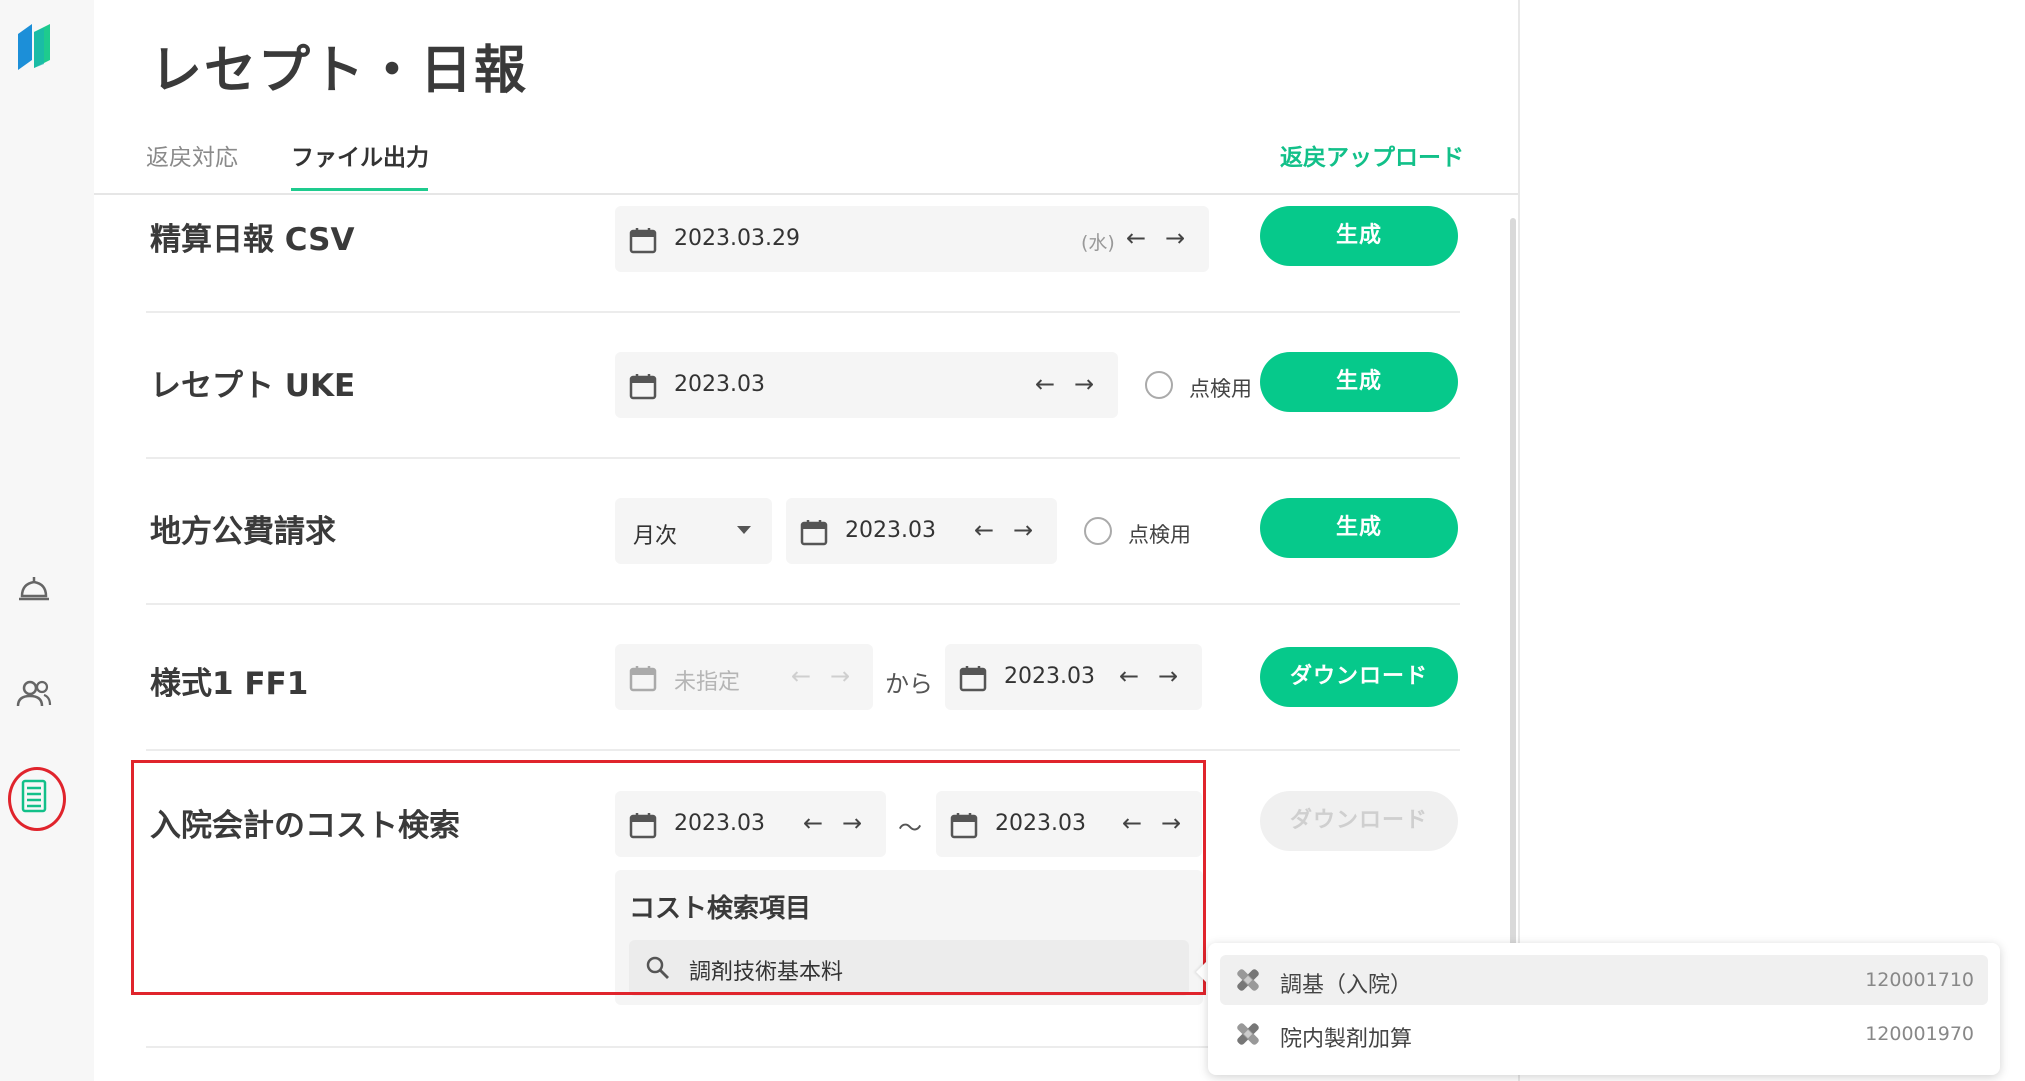 The width and height of the screenshot is (2025, 1081). Describe the element at coordinates (1346, 1039) in the screenshot. I see `option-label: 院内製剤加算` at that location.